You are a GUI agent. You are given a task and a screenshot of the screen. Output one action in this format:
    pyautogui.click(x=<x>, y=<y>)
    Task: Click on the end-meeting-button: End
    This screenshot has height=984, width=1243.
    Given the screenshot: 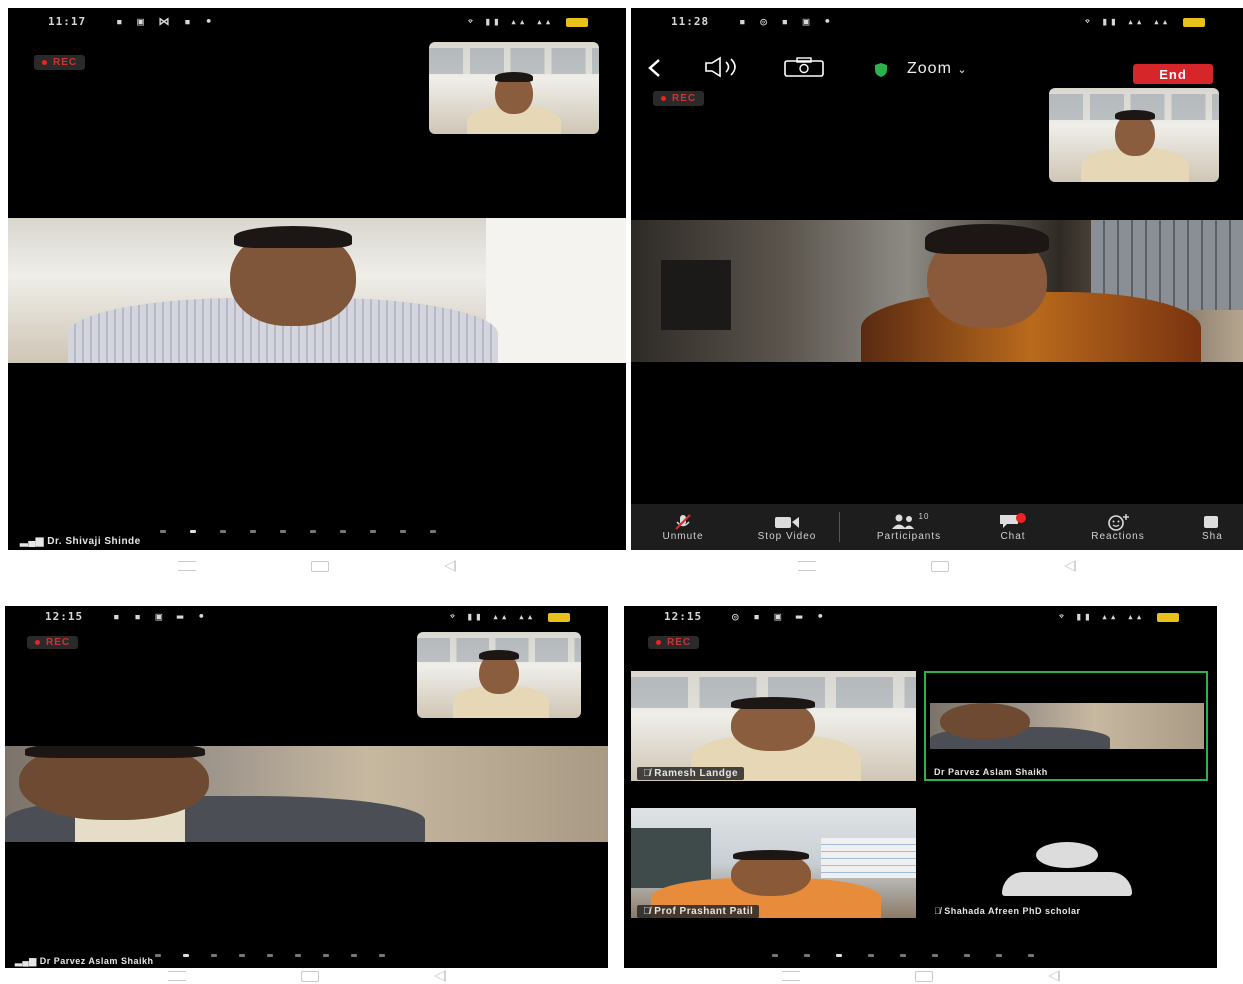 What is the action you would take?
    pyautogui.click(x=1173, y=74)
    